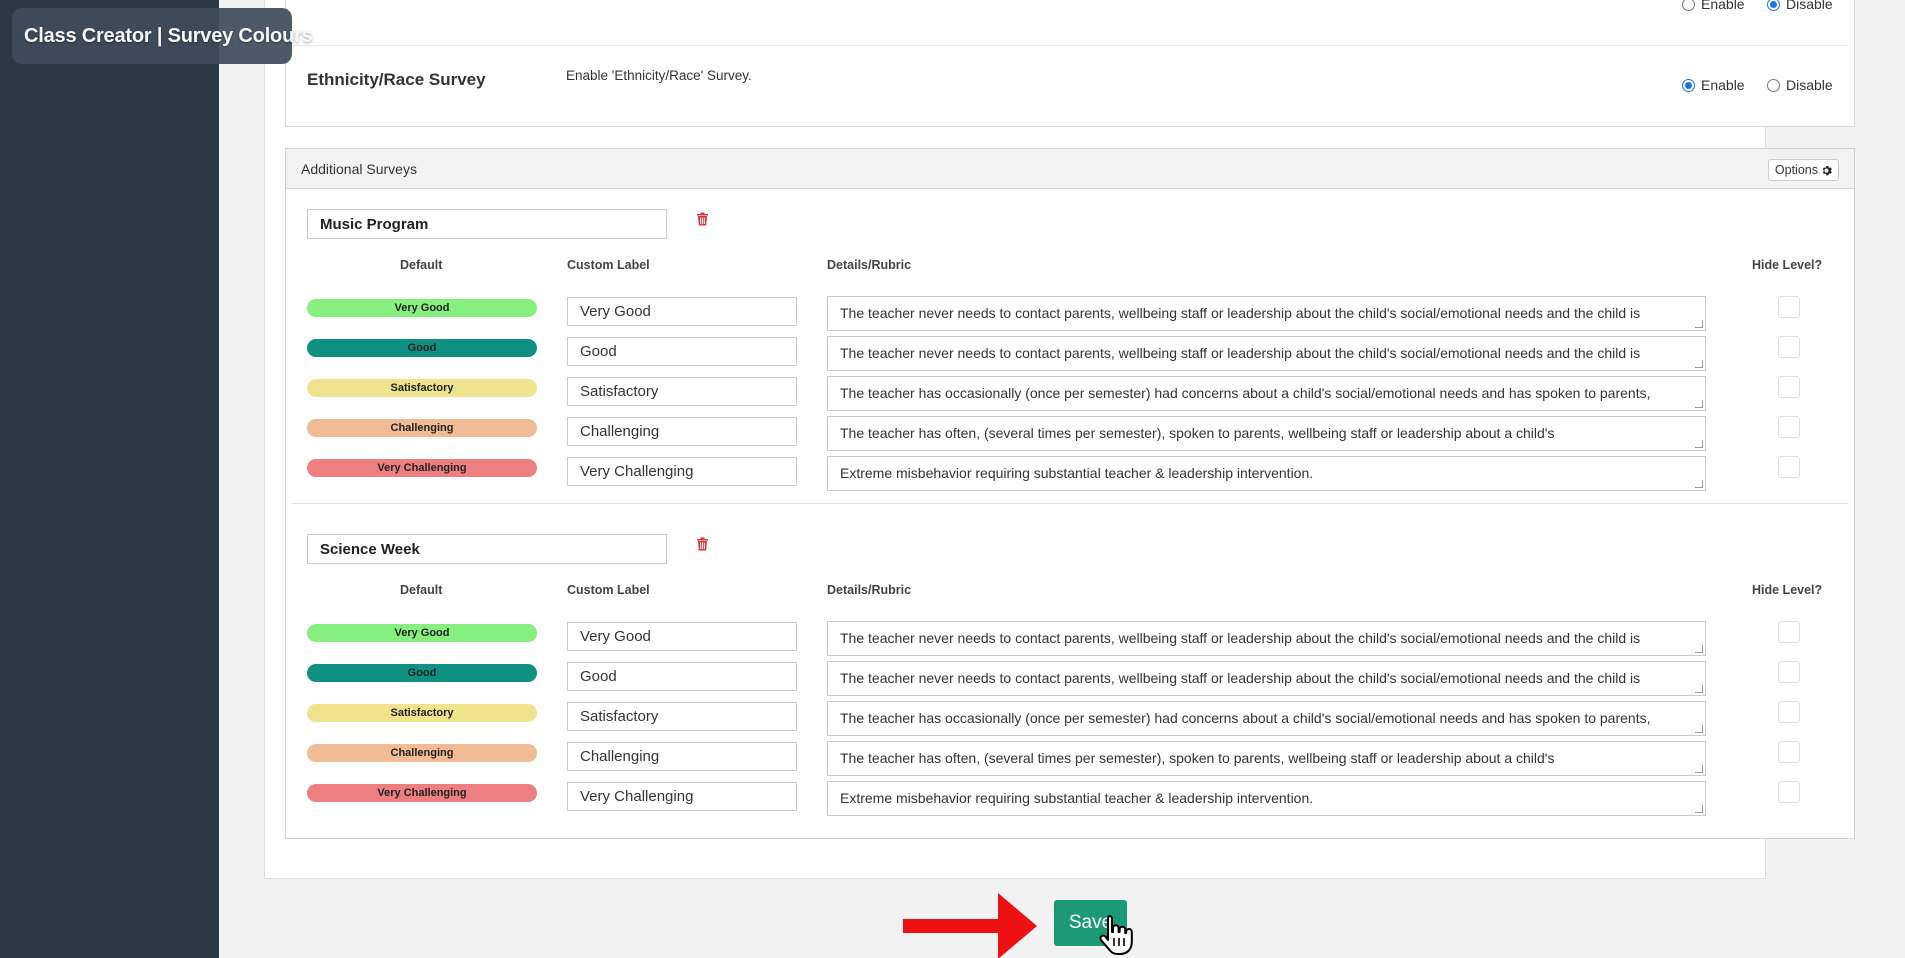  What do you see at coordinates (487, 549) in the screenshot?
I see `survey-name-input: Science Week` at bounding box center [487, 549].